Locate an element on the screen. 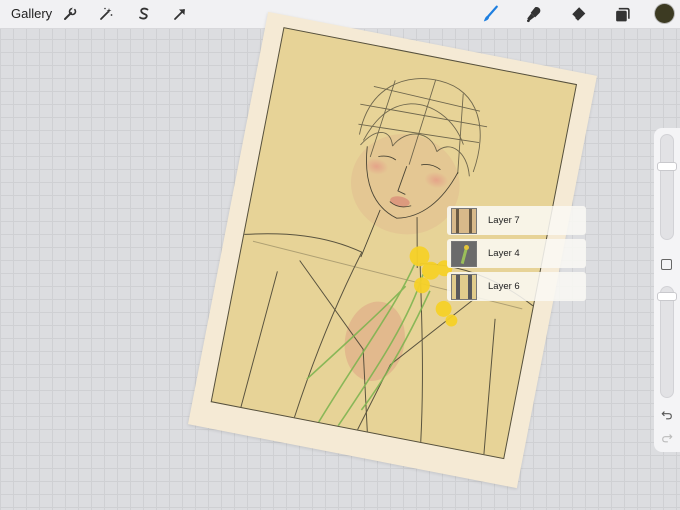 The width and height of the screenshot is (680, 510). side-bar is located at coordinates (667, 290).